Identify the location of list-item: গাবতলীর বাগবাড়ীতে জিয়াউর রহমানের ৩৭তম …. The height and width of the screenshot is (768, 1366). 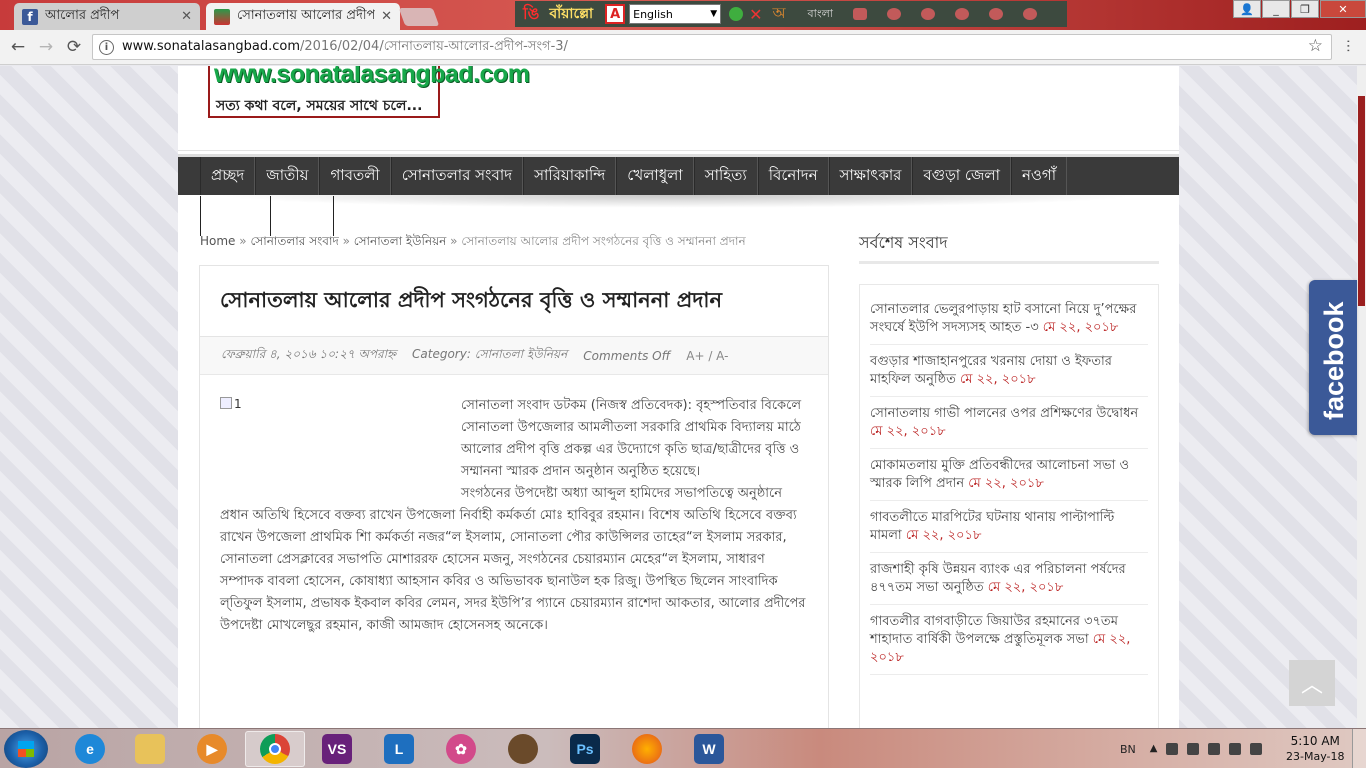
(1009, 640).